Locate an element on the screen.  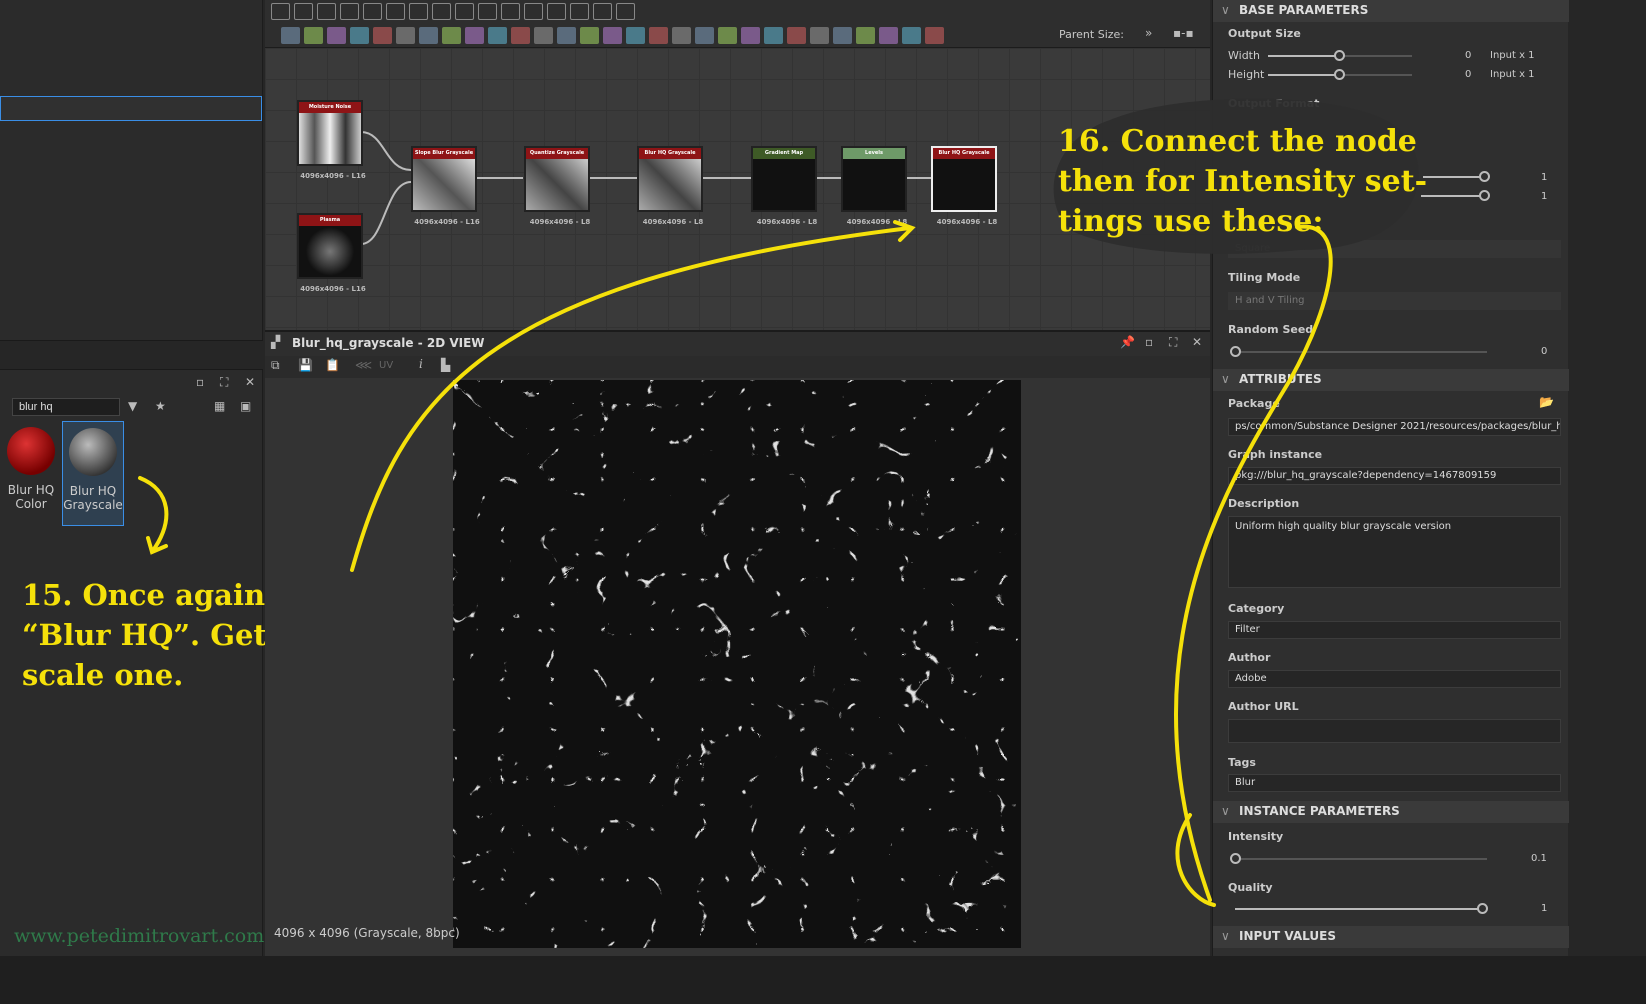
section-instance-parameters: INSTANCE PARAMETERS is located at coordinates (1391, 812).